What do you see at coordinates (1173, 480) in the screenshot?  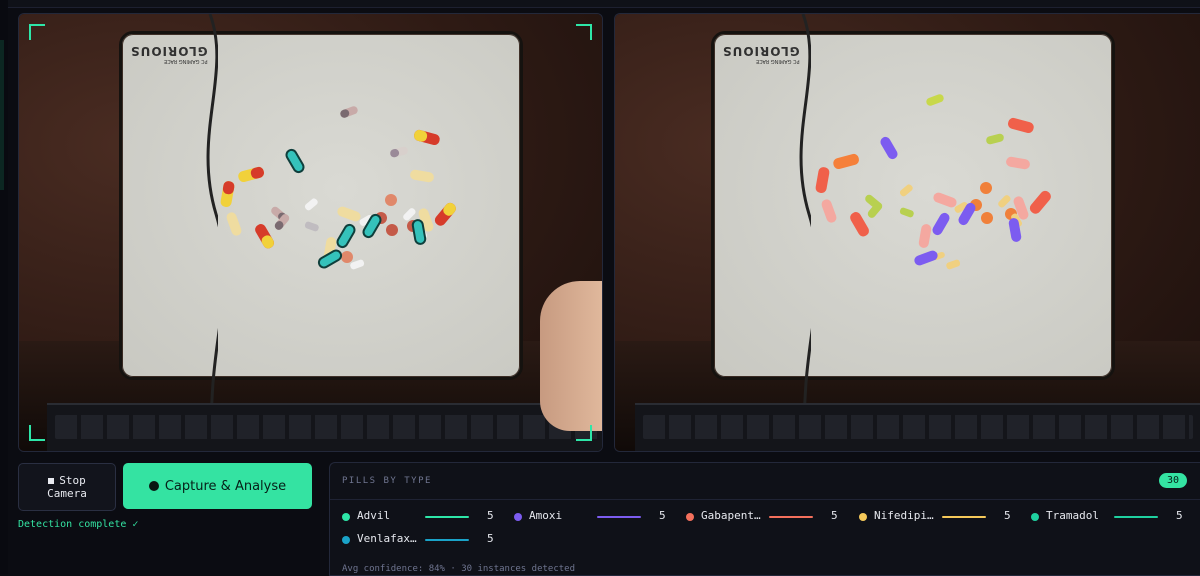 I see `total-count-badge: 30` at bounding box center [1173, 480].